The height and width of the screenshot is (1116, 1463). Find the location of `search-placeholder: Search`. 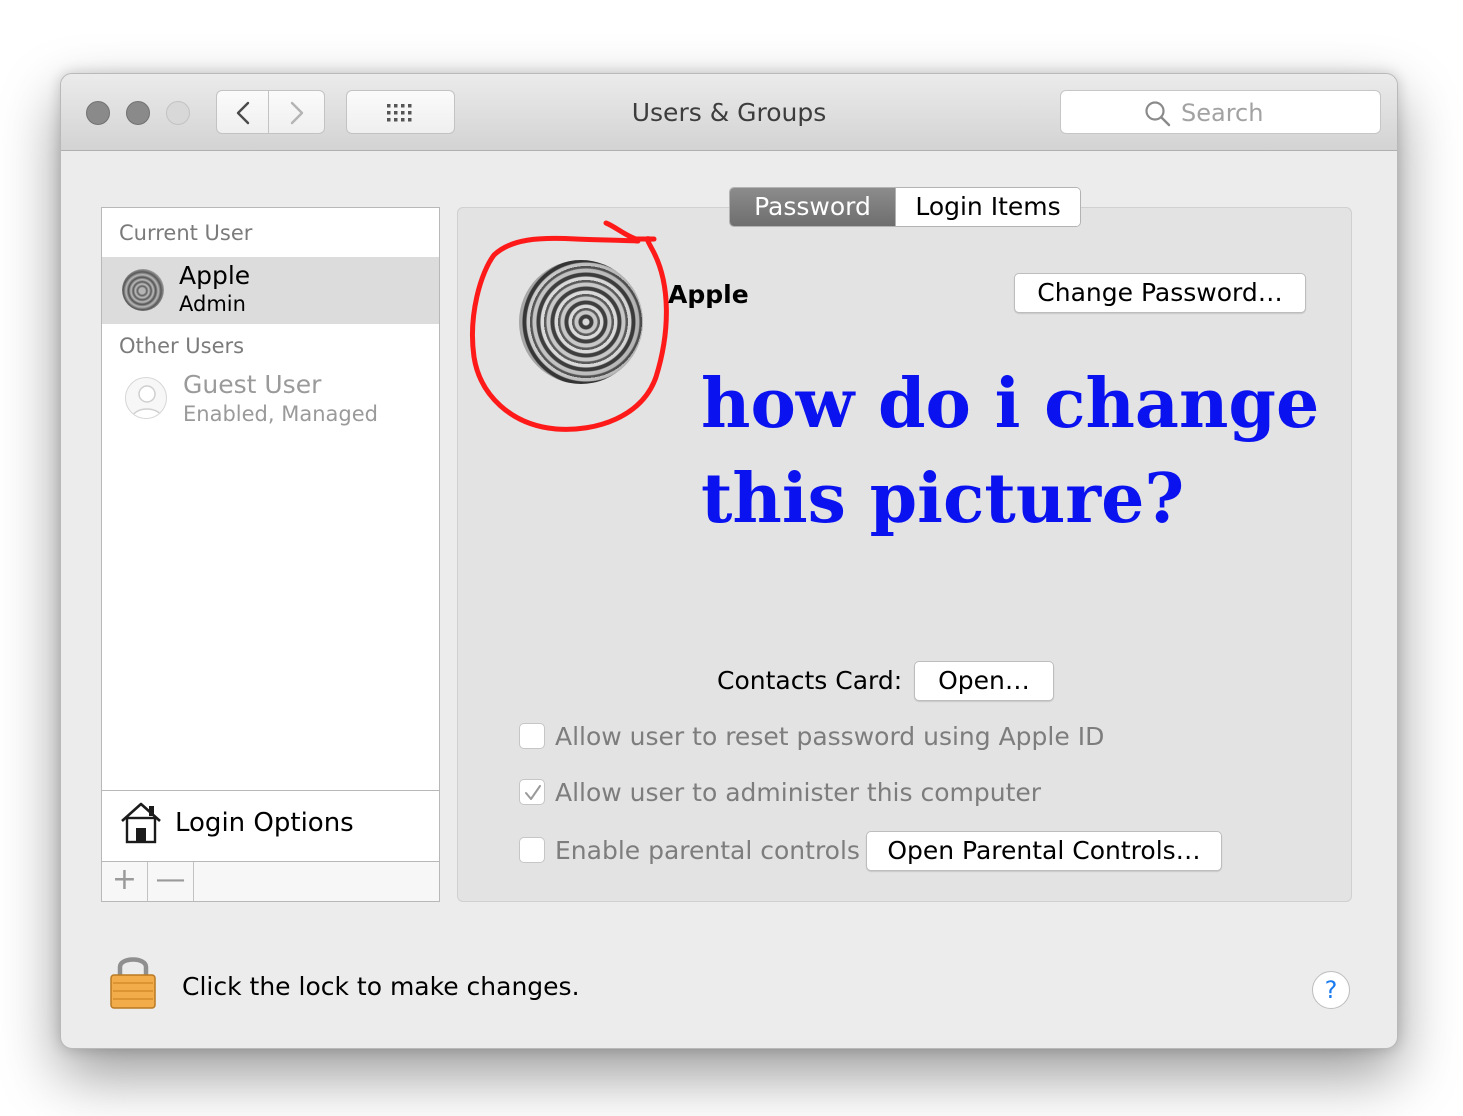

search-placeholder: Search is located at coordinates (1222, 113).